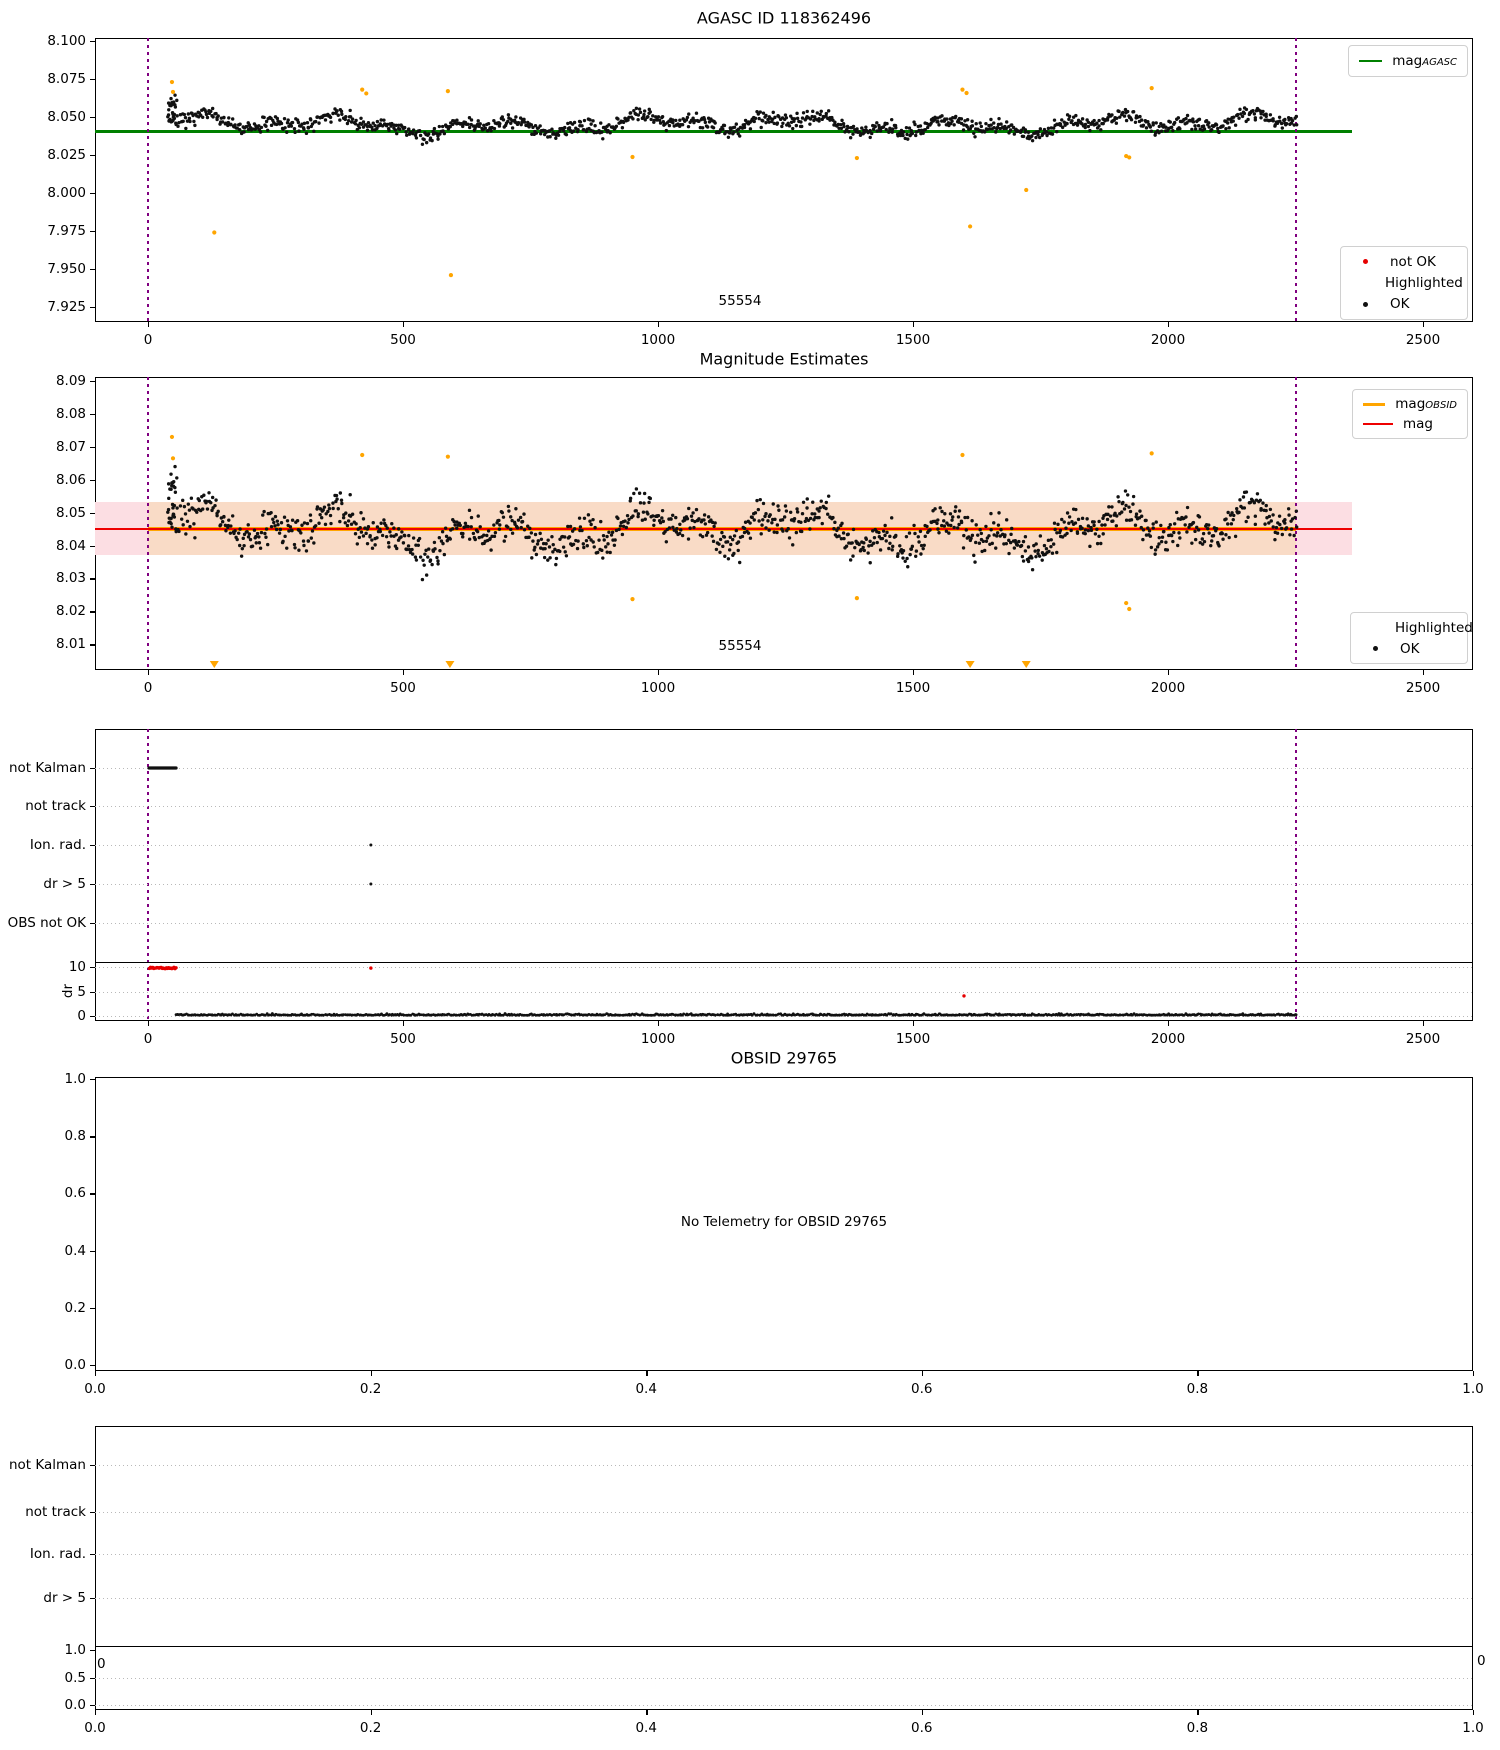 The height and width of the screenshot is (1750, 1500). What do you see at coordinates (1411, 638) in the screenshot?
I see `plot2-marker-legend: Highlighted OK` at bounding box center [1411, 638].